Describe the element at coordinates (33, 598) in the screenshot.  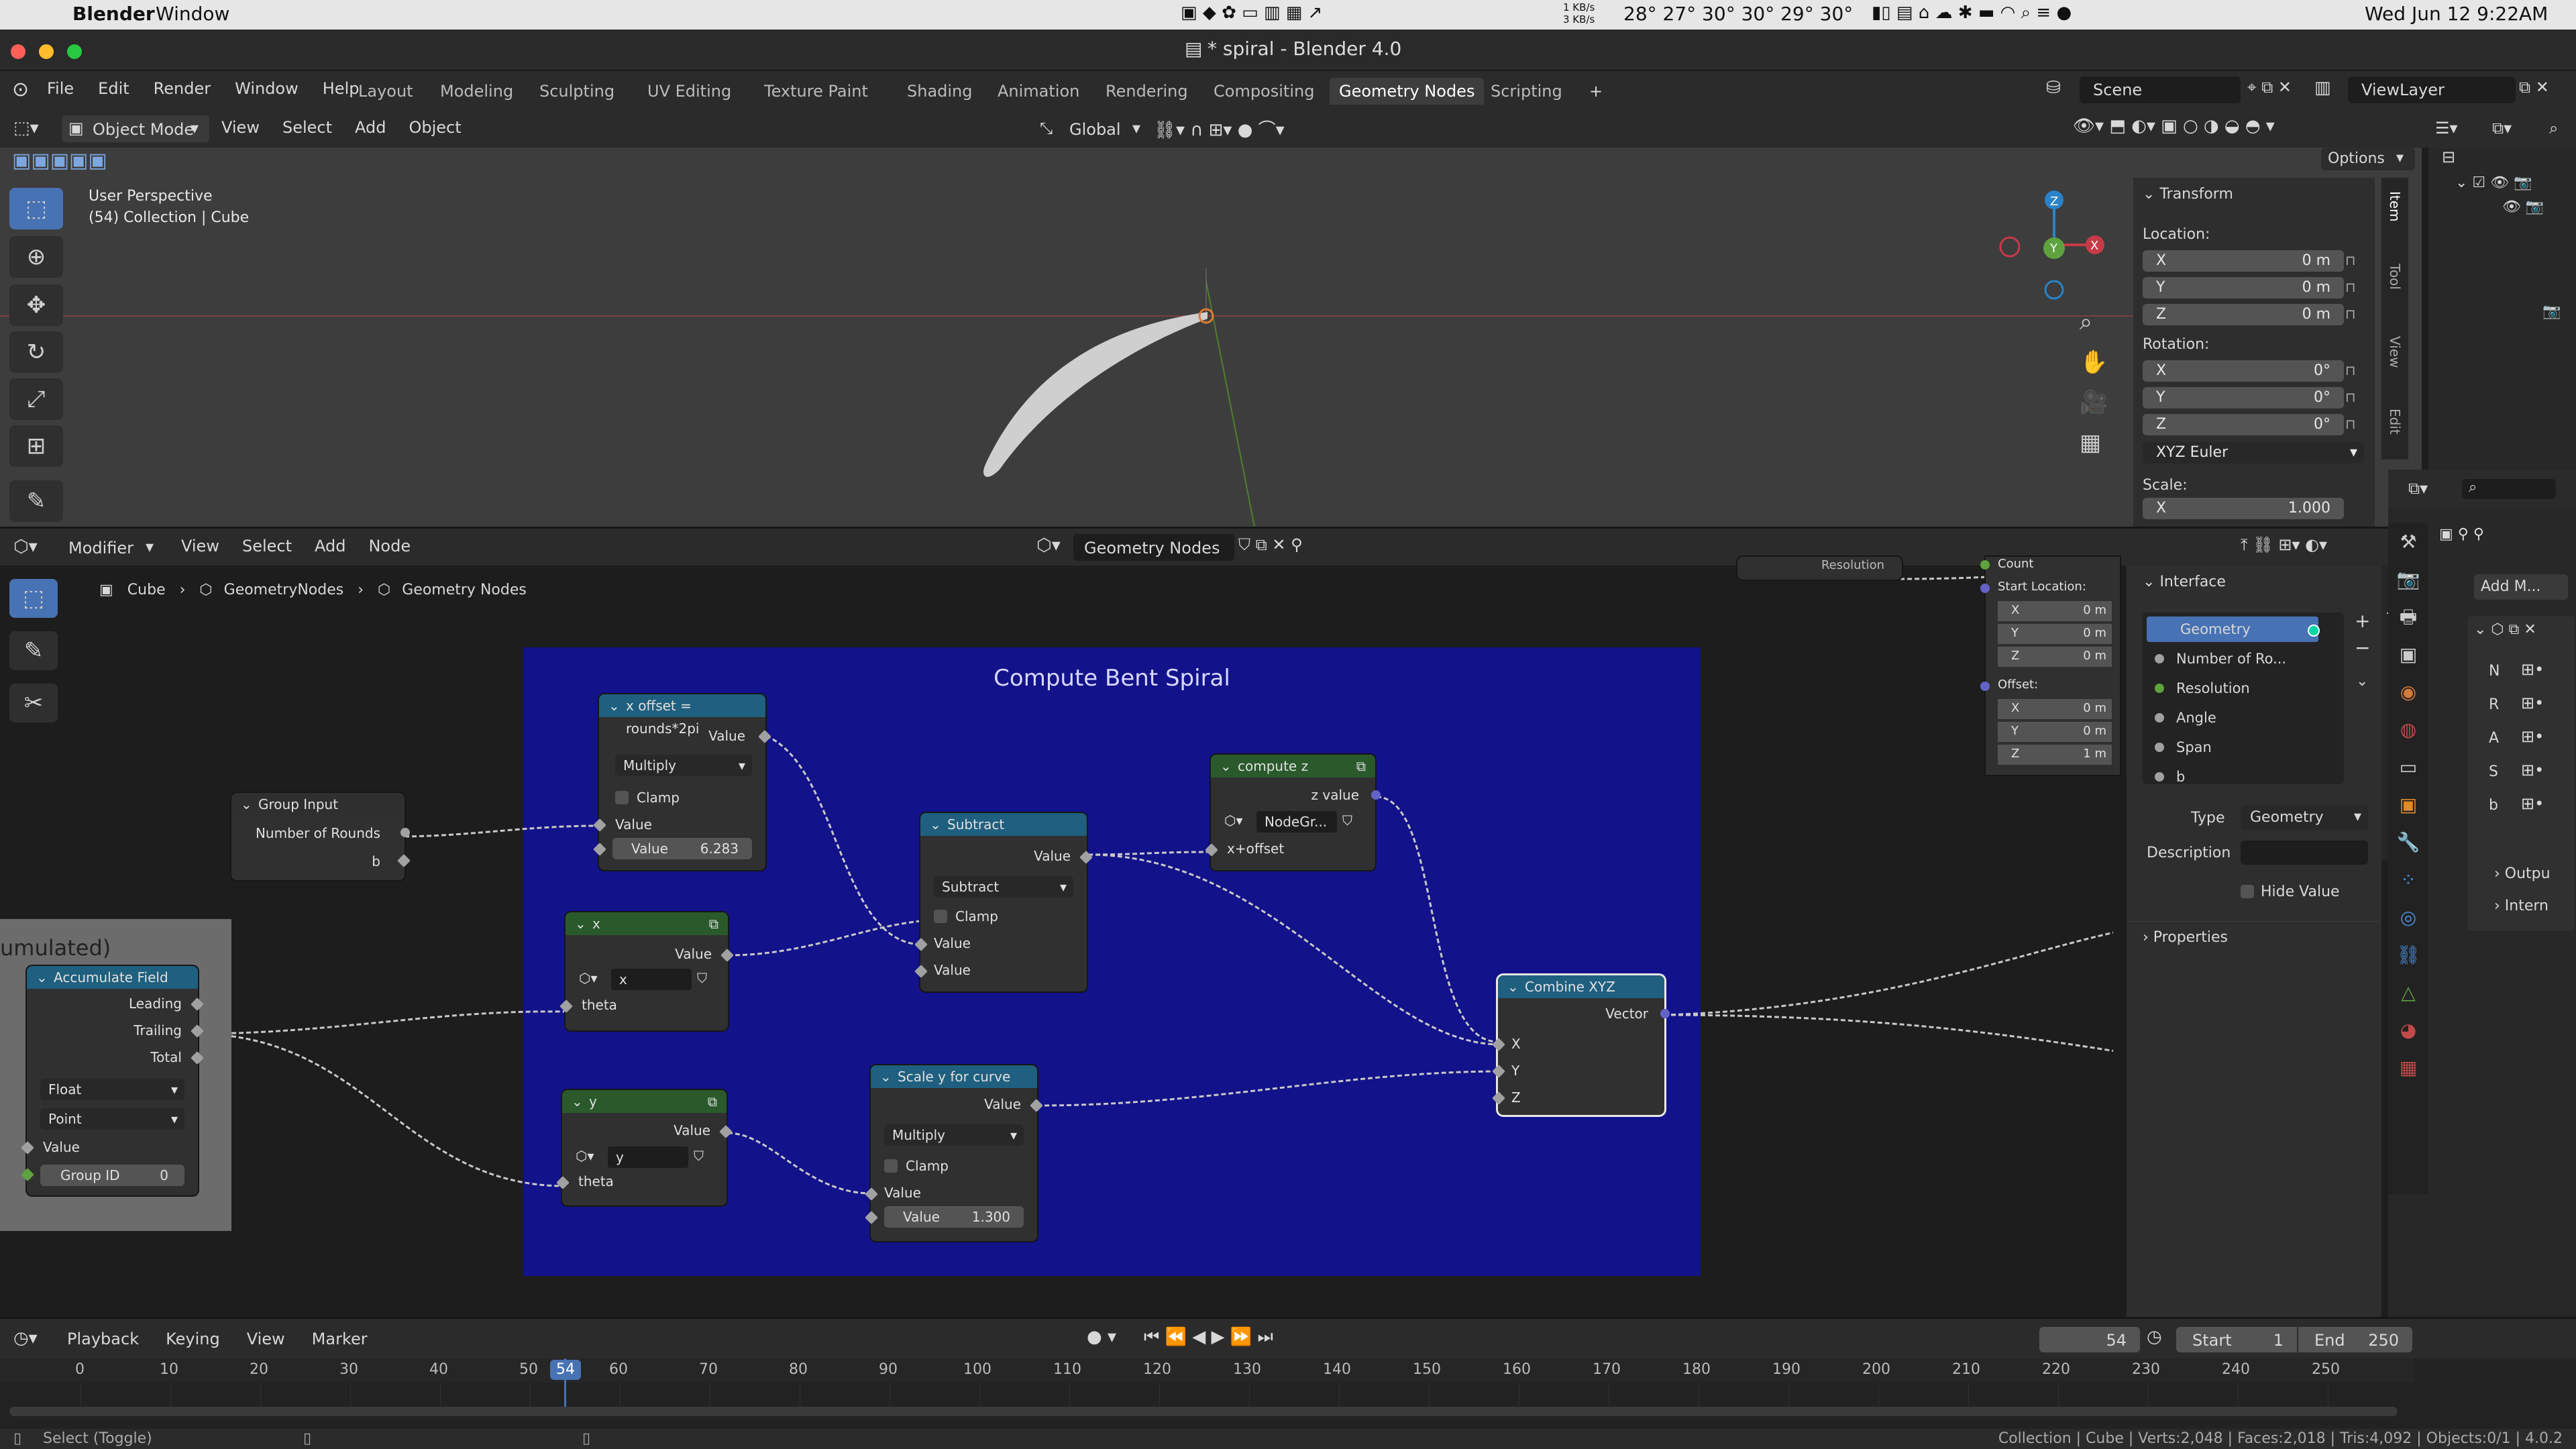
I see `select-tool-icon: ⬚` at that location.